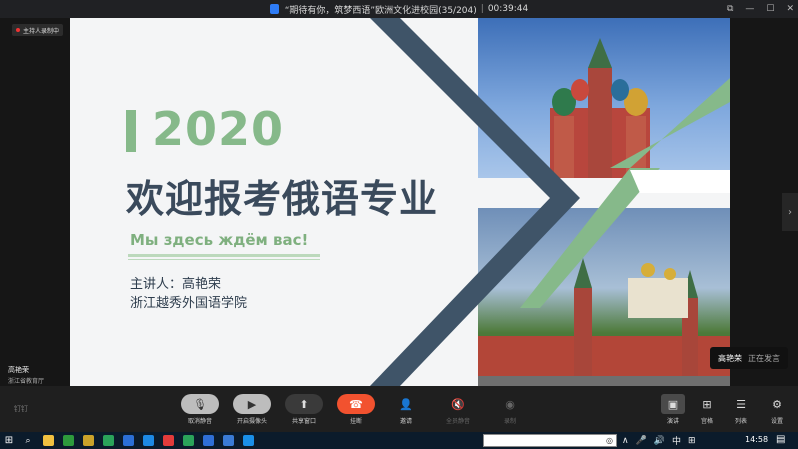  I want to click on invite-button: 👤 邀请, so click(406, 410).